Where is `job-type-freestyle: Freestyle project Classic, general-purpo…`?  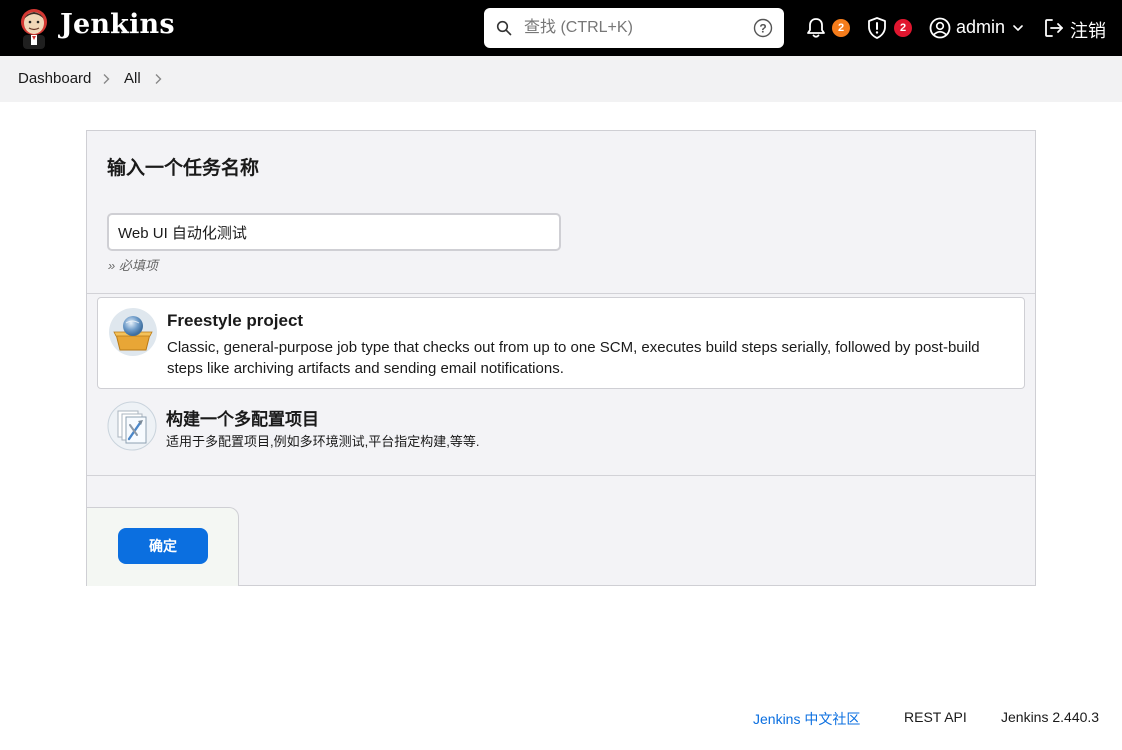 job-type-freestyle: Freestyle project Classic, general-purpo… is located at coordinates (561, 343).